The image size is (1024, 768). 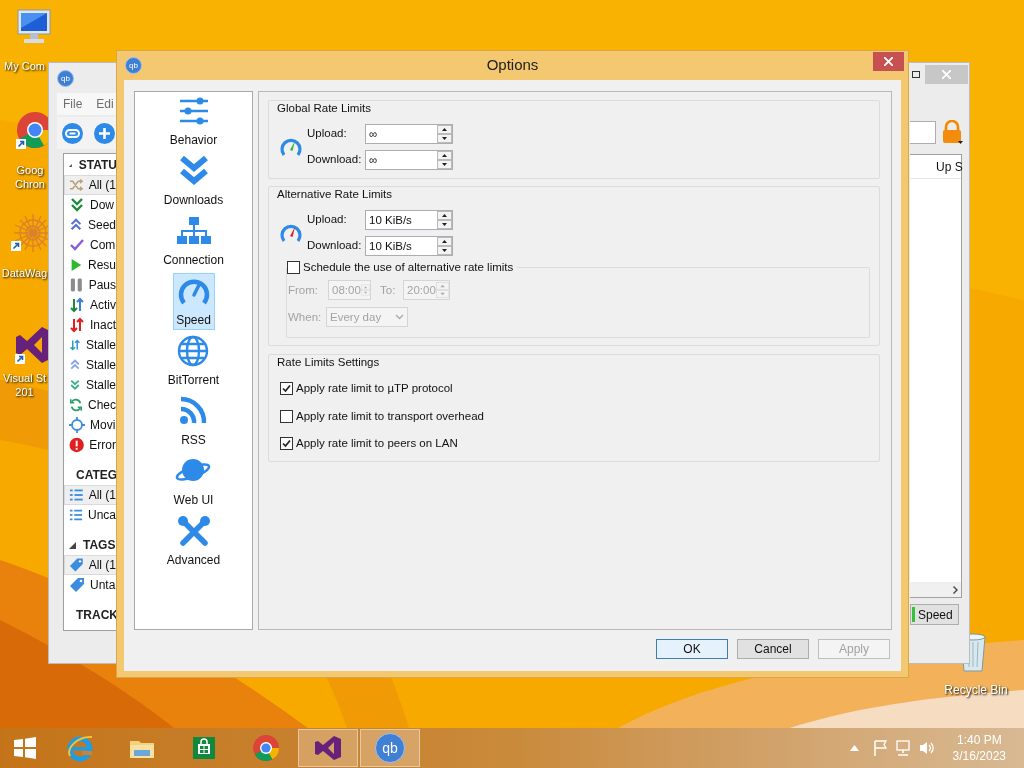 What do you see at coordinates (73, 104) in the screenshot?
I see `menu-item: File` at bounding box center [73, 104].